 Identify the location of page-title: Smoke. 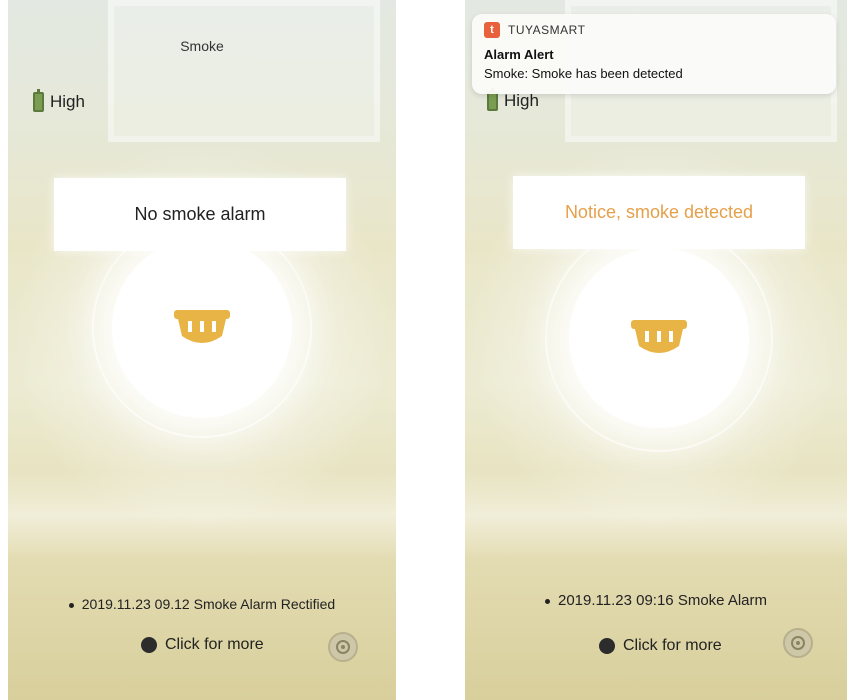
(202, 46).